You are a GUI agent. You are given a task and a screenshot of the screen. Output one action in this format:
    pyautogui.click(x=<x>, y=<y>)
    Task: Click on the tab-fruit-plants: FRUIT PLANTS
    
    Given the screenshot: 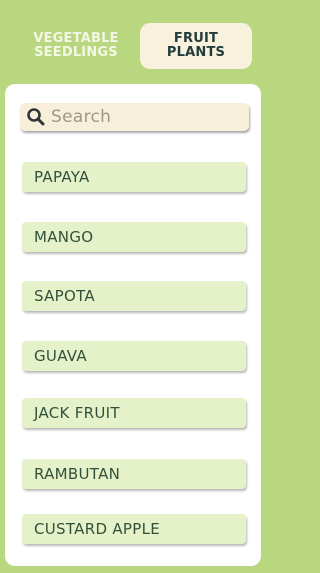 What is the action you would take?
    pyautogui.click(x=196, y=46)
    